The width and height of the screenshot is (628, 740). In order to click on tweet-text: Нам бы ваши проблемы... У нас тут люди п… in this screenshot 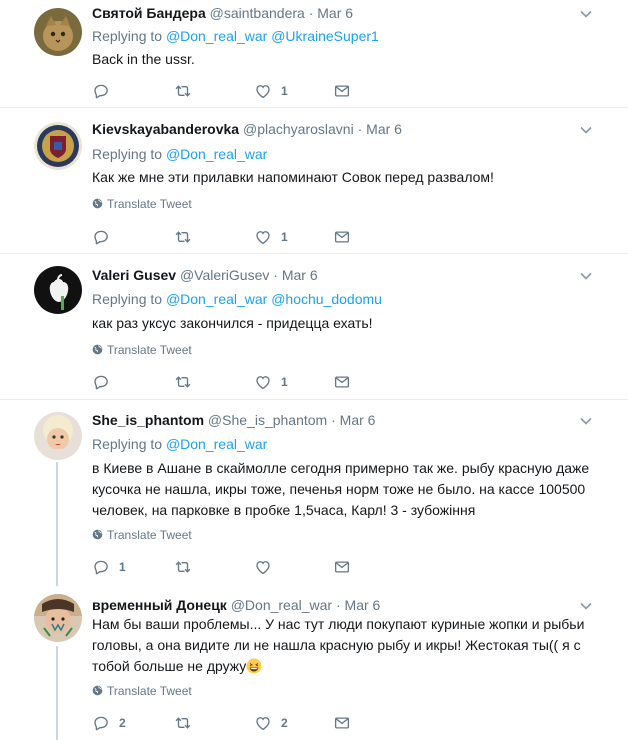, I will do `click(352, 645)`.